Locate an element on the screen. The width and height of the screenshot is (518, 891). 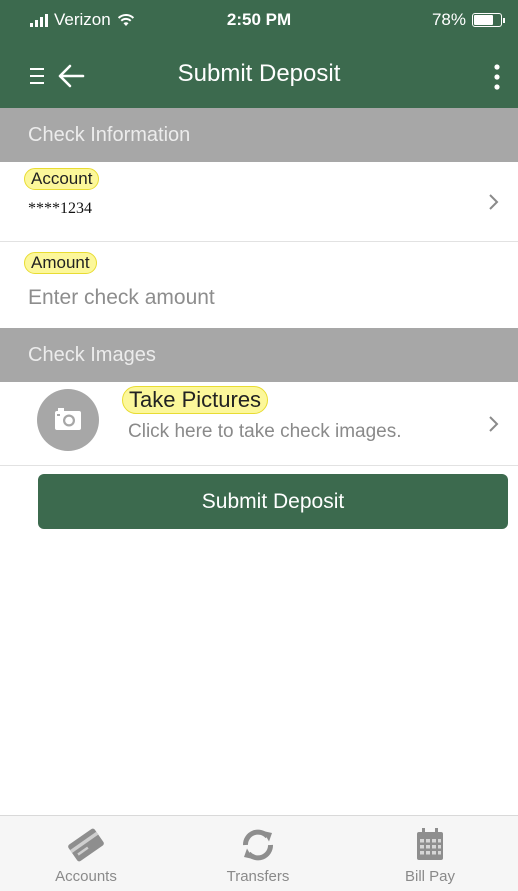
camera-circle is located at coordinates (68, 420).